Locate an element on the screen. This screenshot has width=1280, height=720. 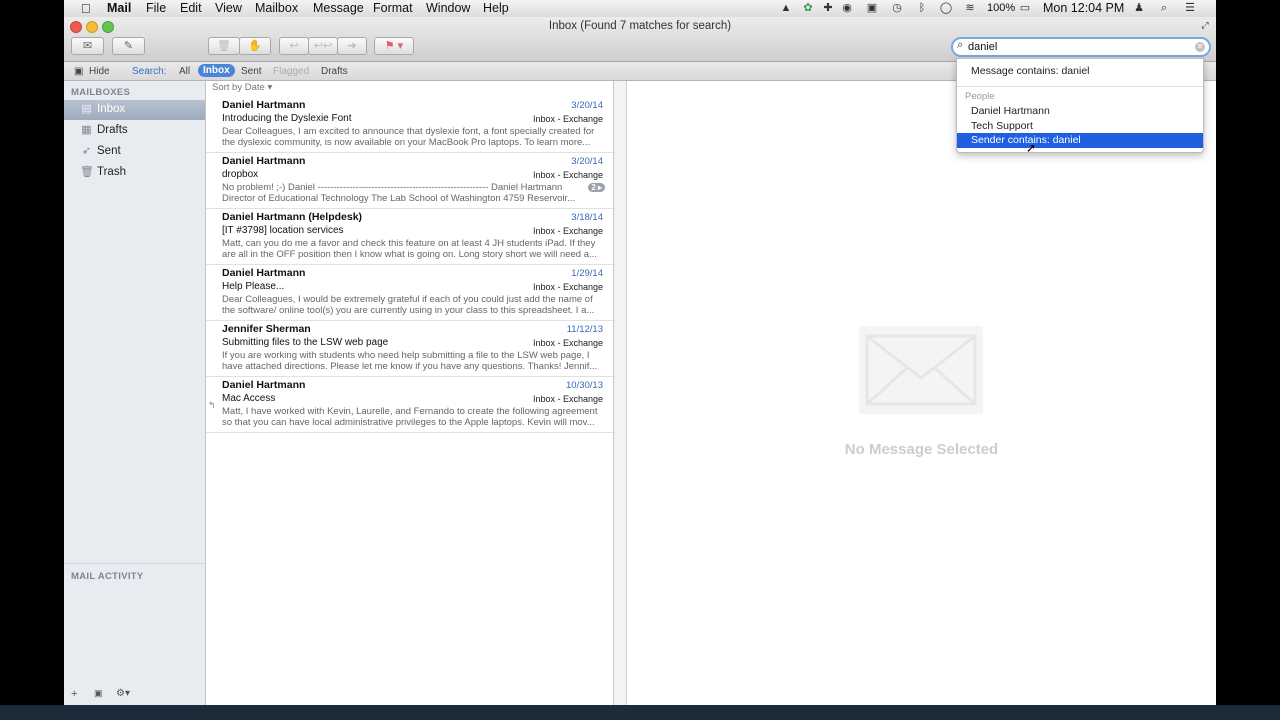
get-mail-button: ✉ is located at coordinates (87, 46).